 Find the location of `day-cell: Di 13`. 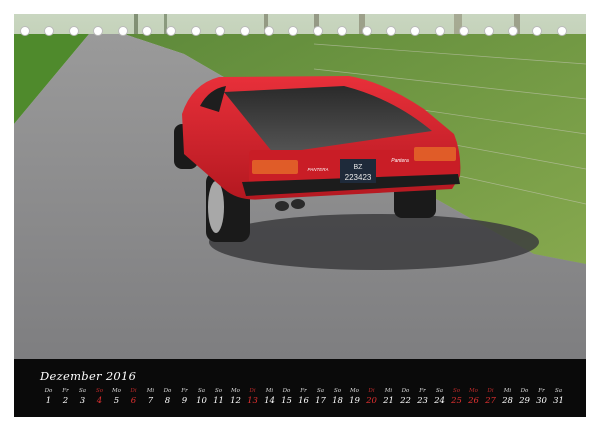

day-cell: Di 13 is located at coordinates (252, 398).